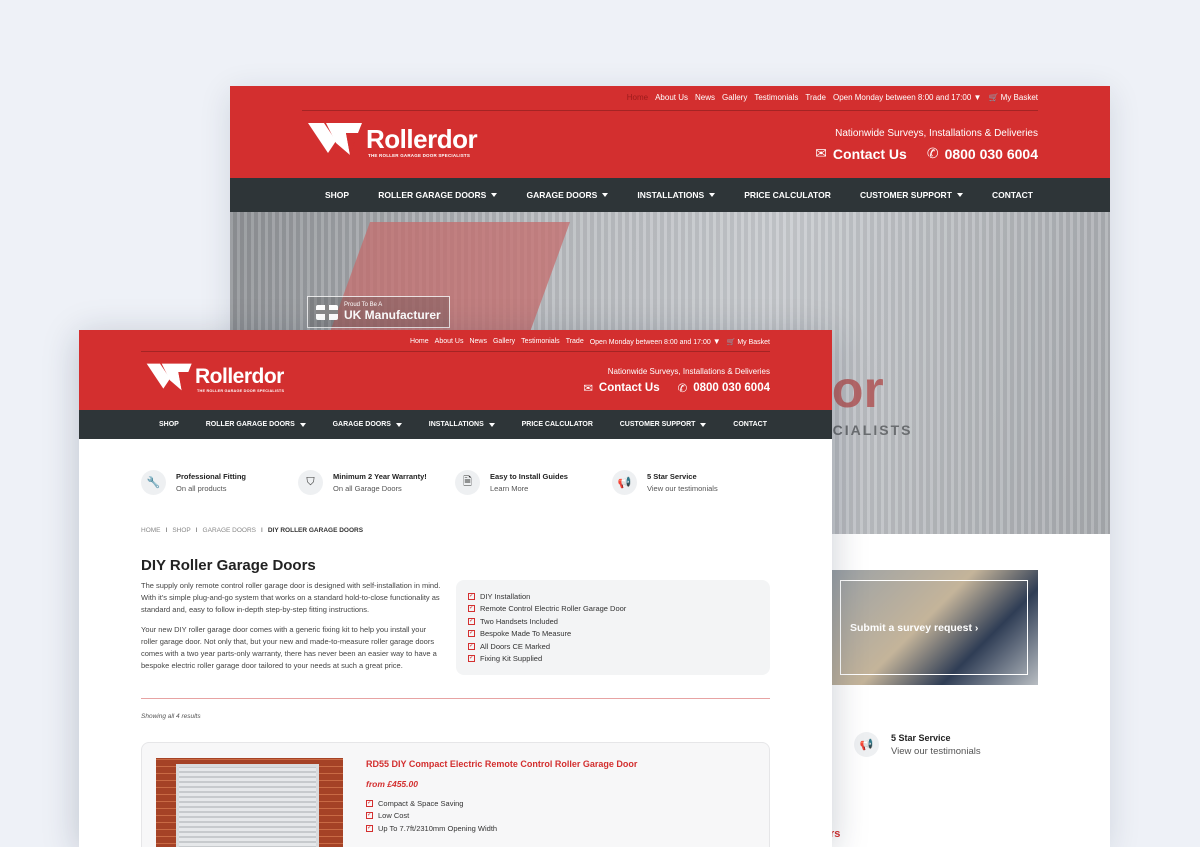 Image resolution: width=1200 pixels, height=847 pixels. What do you see at coordinates (613, 634) in the screenshot?
I see `checklist-item: ✓ Bespoke Made To Measure` at bounding box center [613, 634].